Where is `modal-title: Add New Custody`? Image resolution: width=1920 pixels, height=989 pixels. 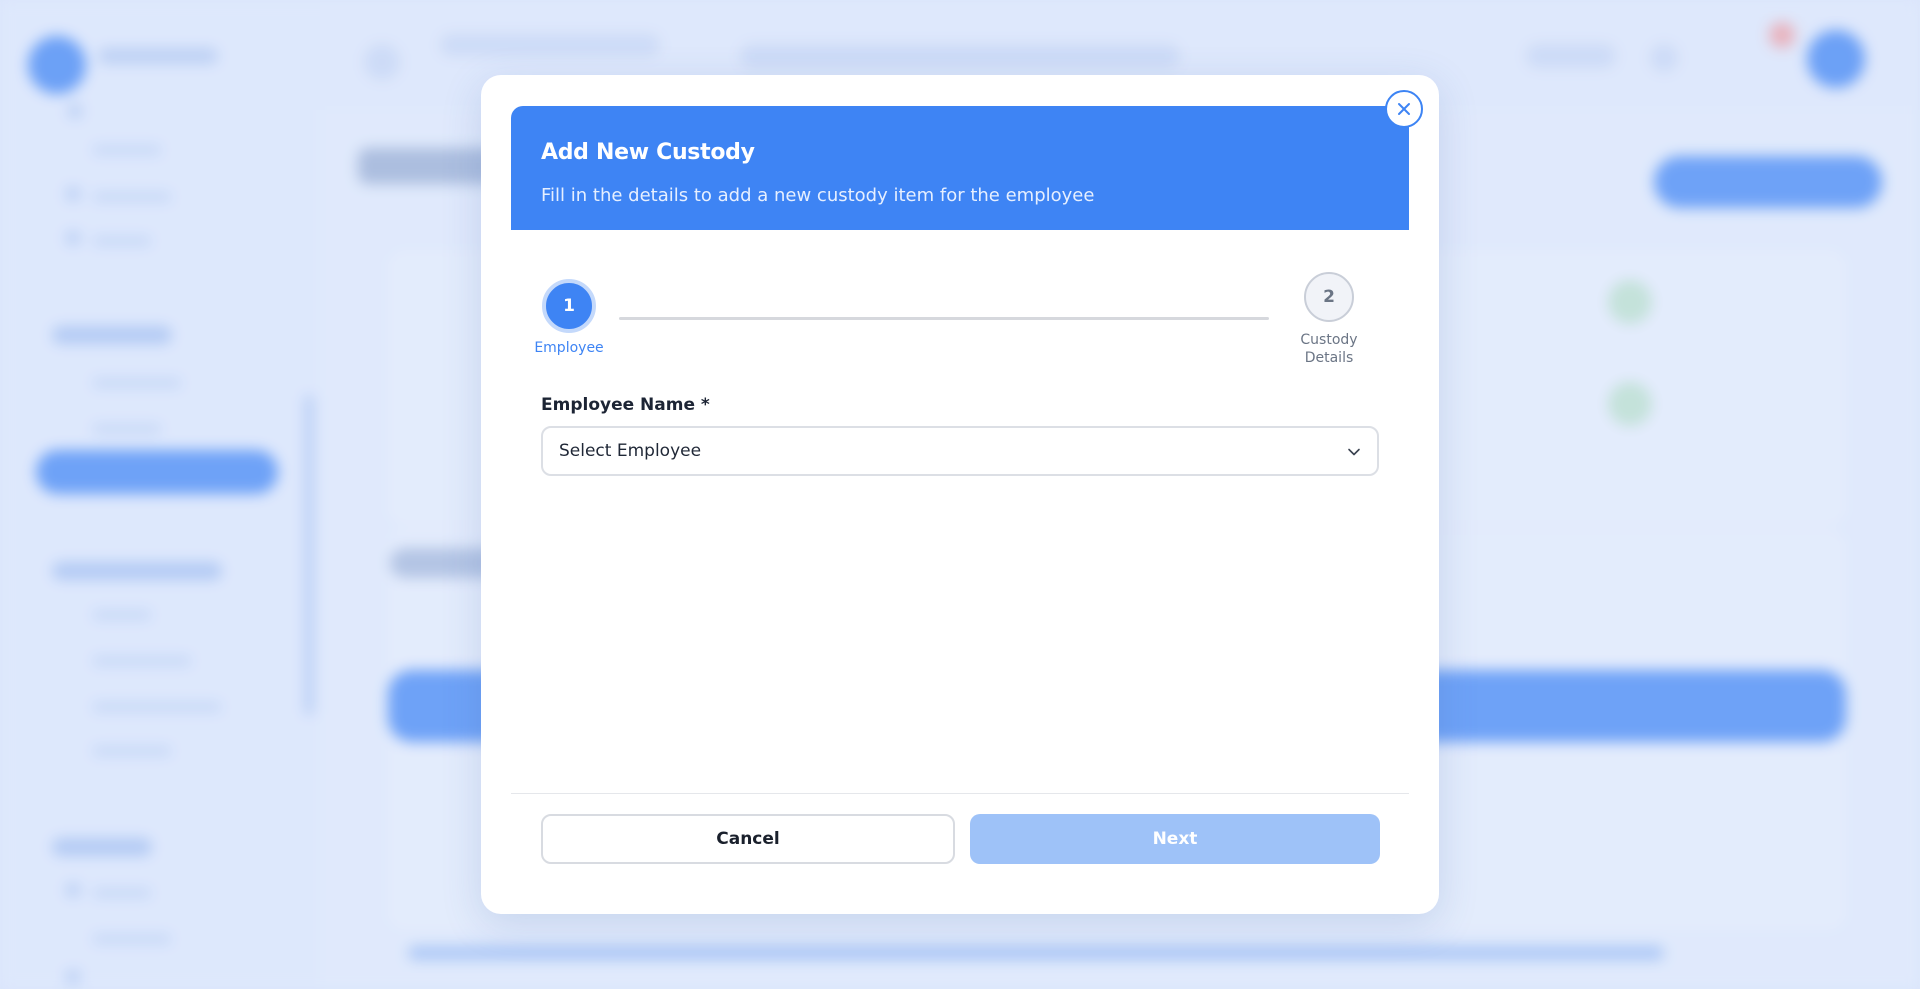
modal-title: Add New Custody is located at coordinates (648, 152).